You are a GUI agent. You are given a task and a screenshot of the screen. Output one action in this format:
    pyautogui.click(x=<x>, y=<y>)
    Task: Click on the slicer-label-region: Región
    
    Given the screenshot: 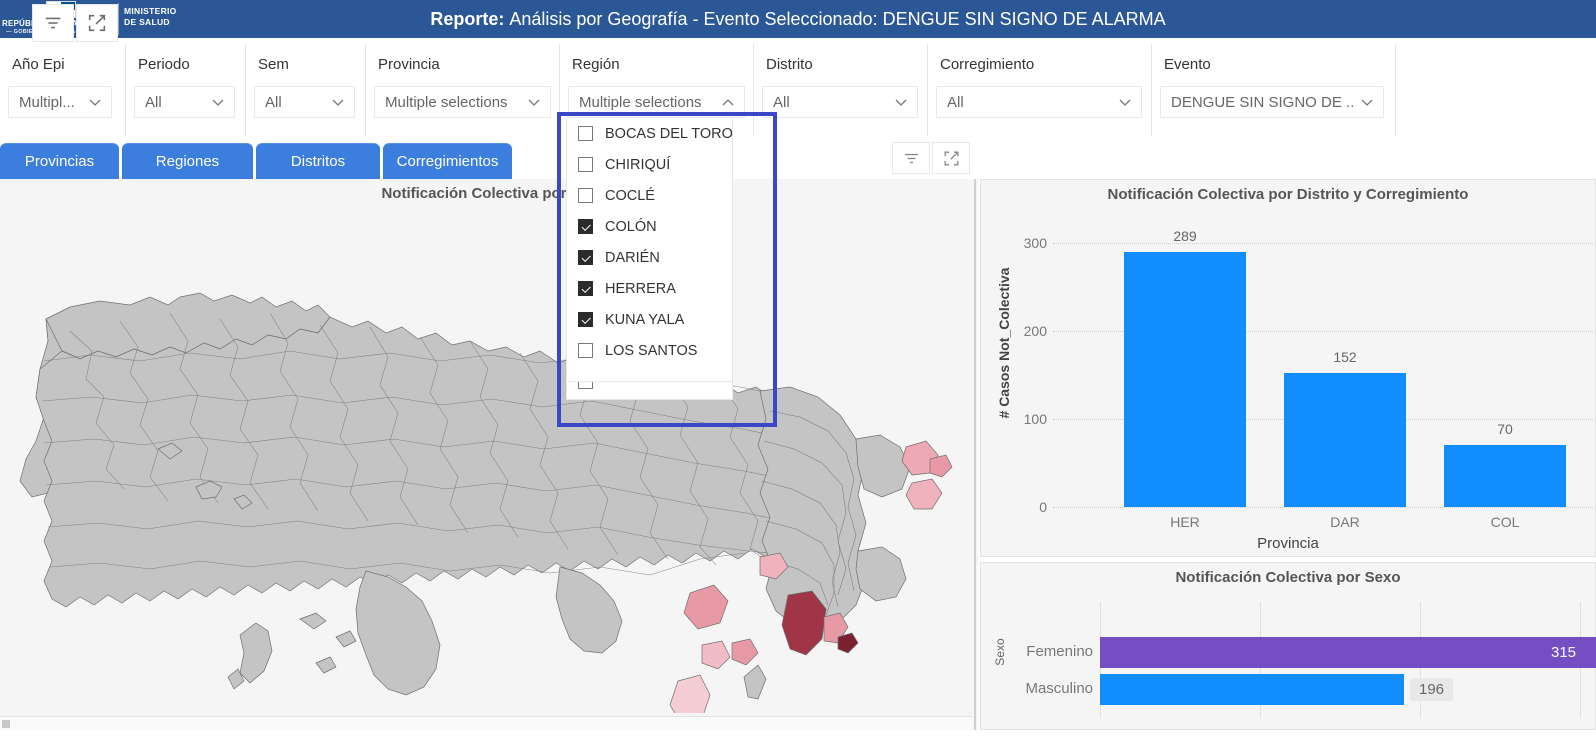 What is the action you would take?
    pyautogui.click(x=596, y=64)
    